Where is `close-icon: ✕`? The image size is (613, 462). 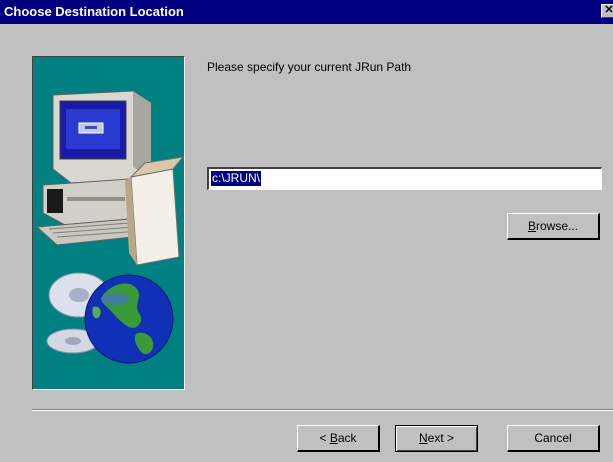 close-icon: ✕ is located at coordinates (608, 10).